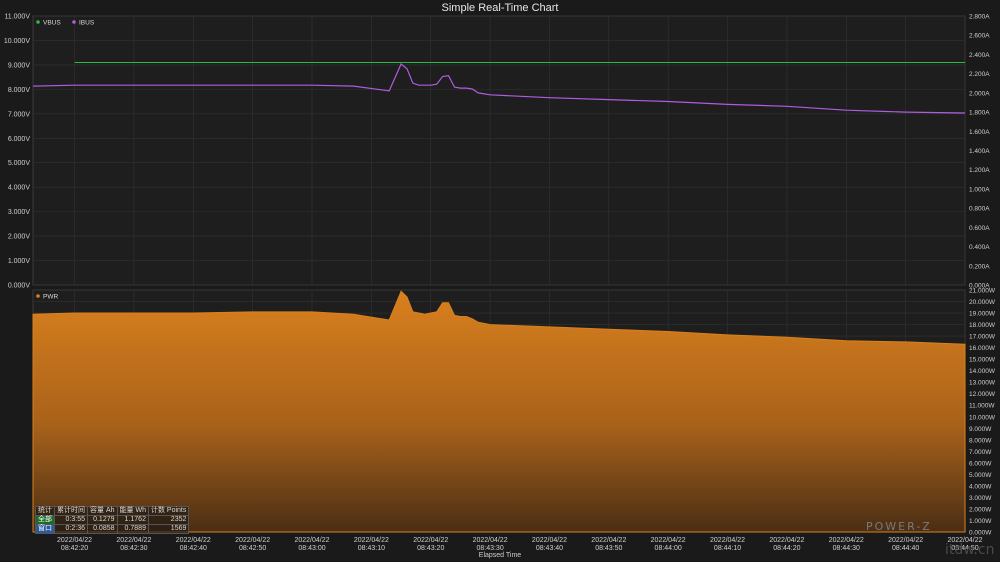  What do you see at coordinates (979, 55) in the screenshot?
I see `y-right-tick-label: 2.400A` at bounding box center [979, 55].